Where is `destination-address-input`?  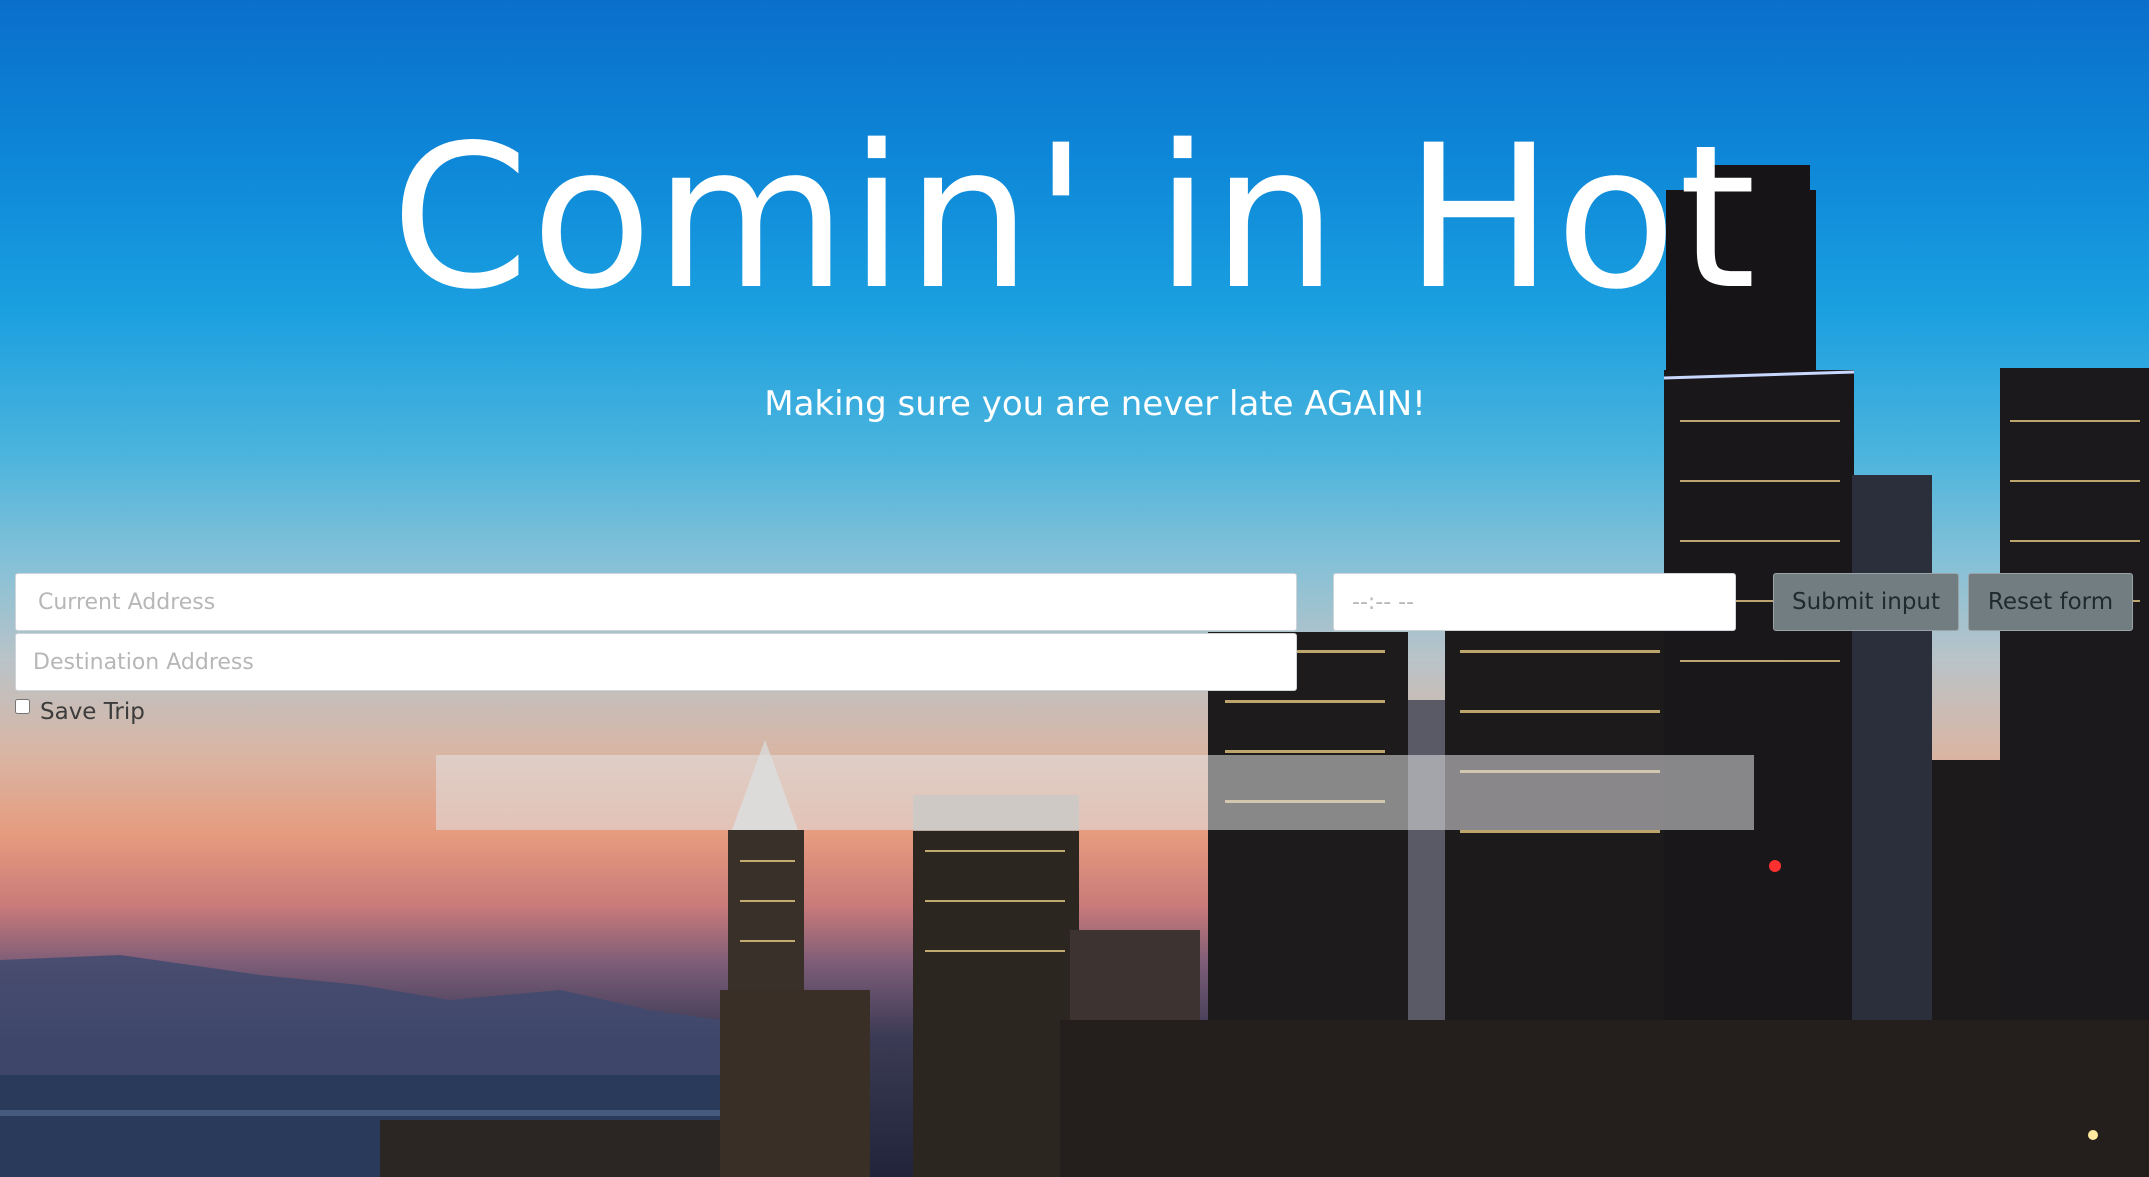
destination-address-input is located at coordinates (656, 662).